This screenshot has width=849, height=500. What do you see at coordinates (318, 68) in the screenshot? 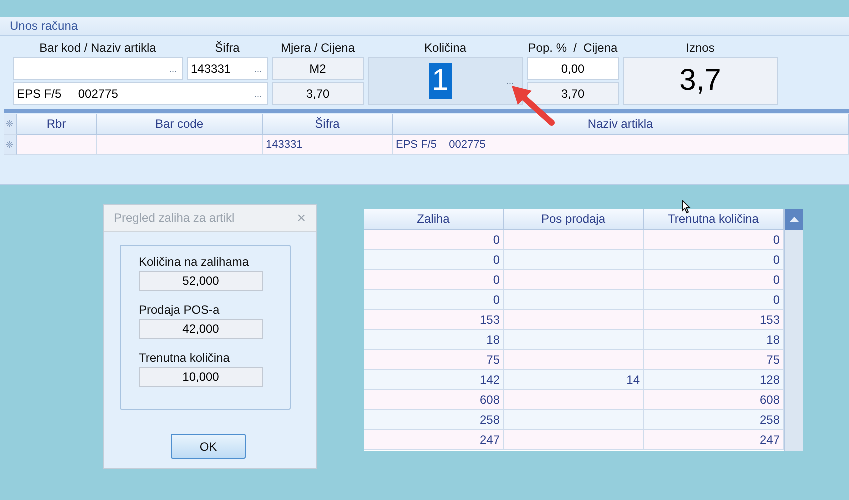
I see `unit-value: M2` at bounding box center [318, 68].